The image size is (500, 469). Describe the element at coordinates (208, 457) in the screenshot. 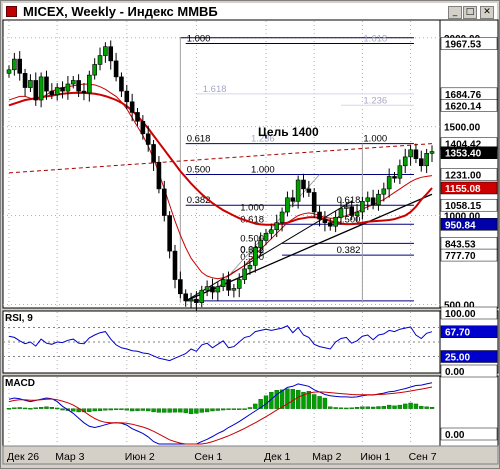

I see `x-tick-label: Сен 1` at that location.